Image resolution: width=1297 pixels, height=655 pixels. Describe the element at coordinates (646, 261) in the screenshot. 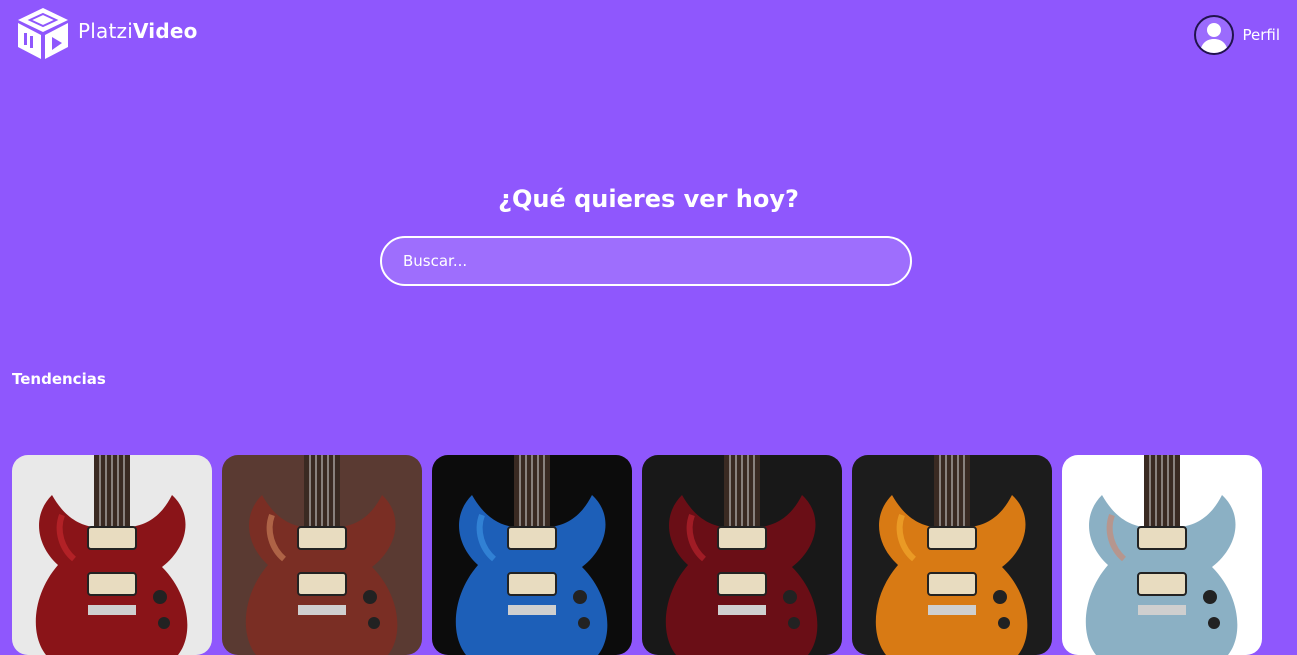

I see `search-input` at that location.